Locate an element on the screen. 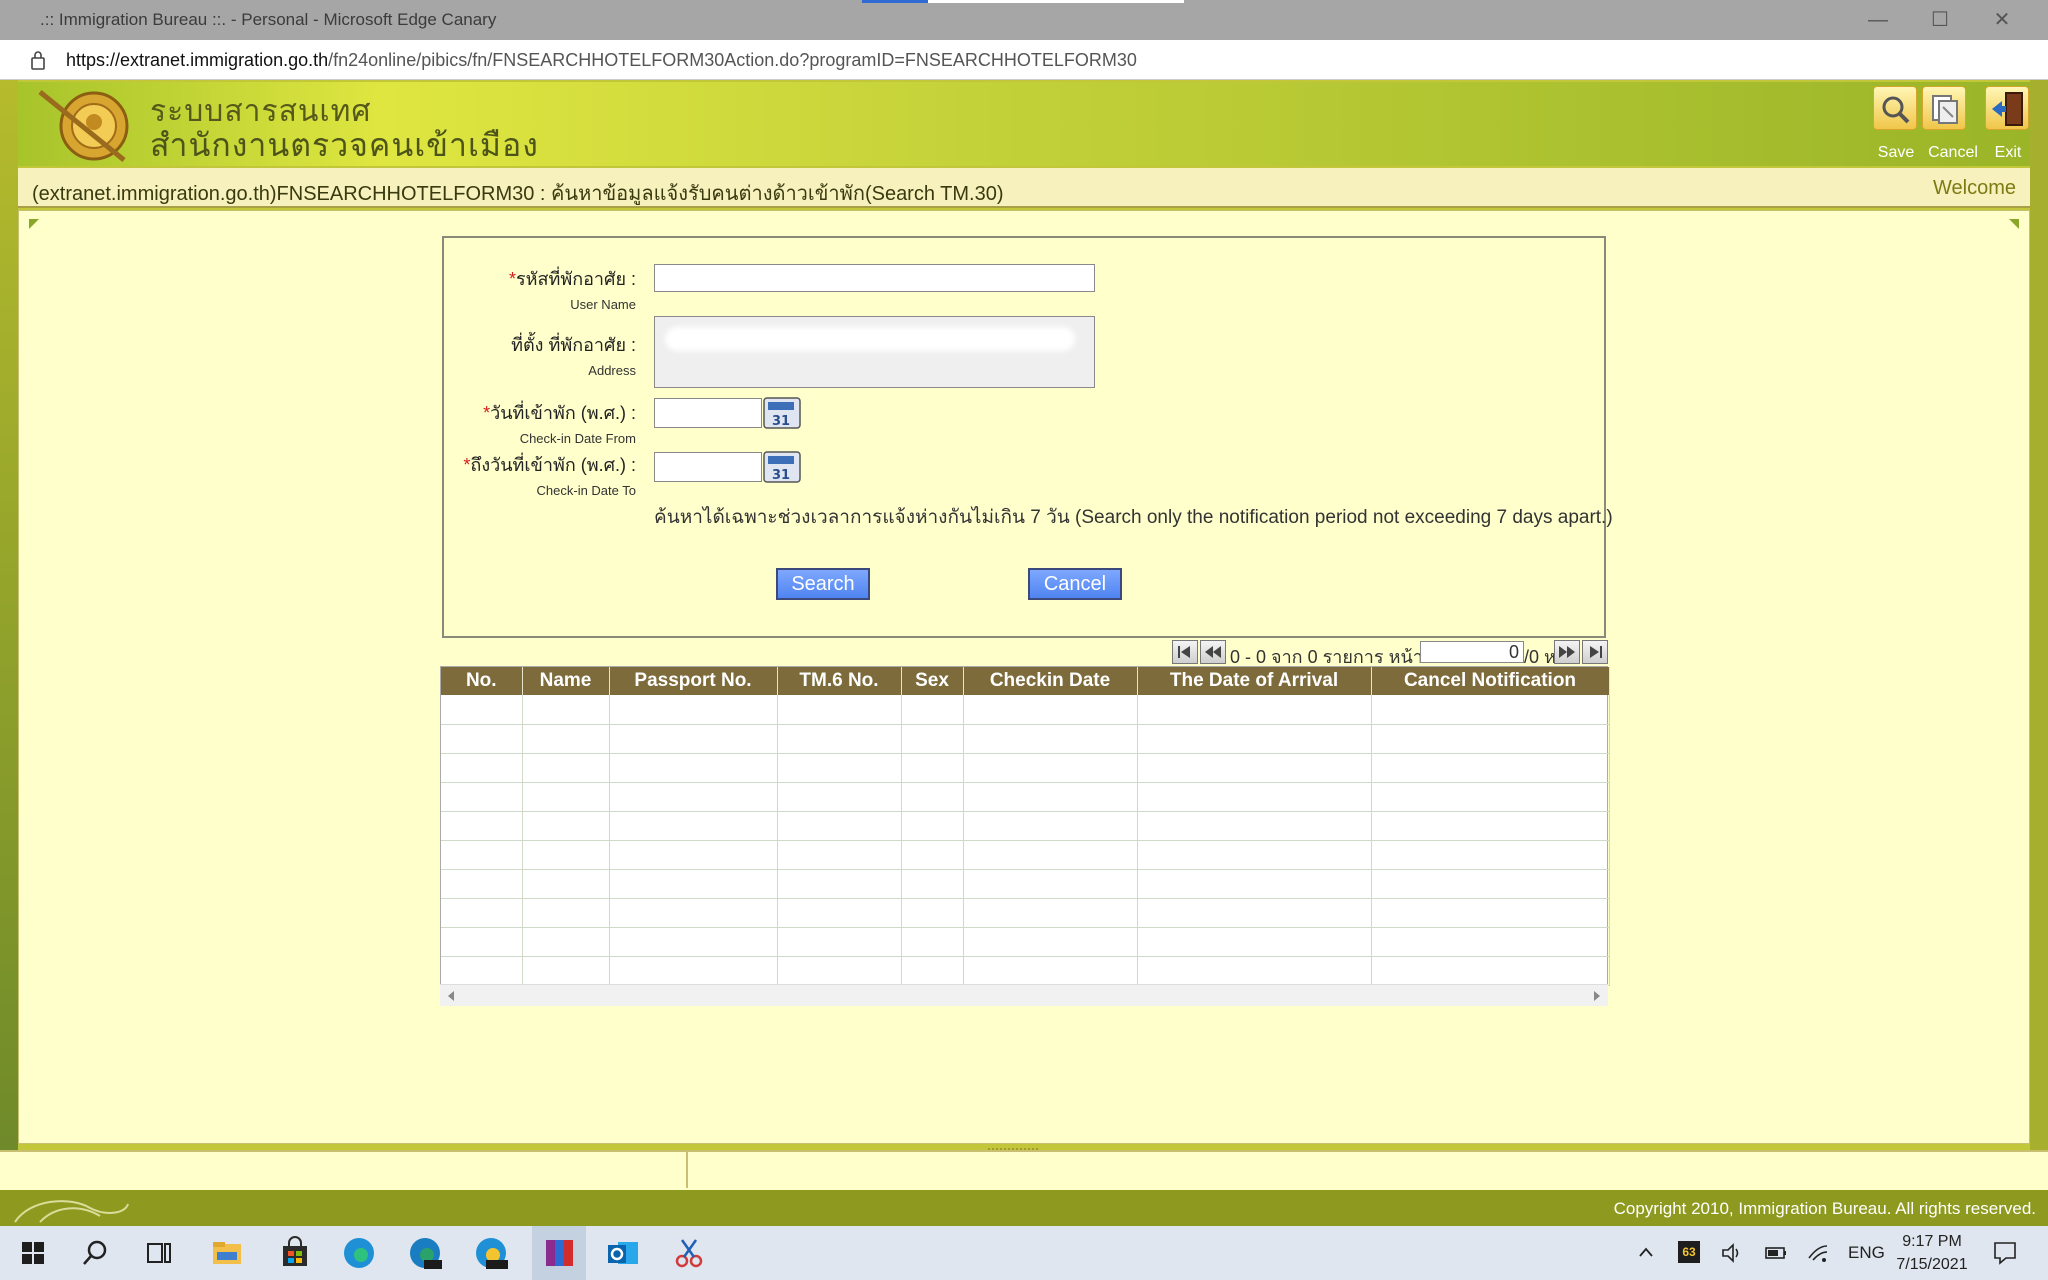 The image size is (2048, 1280). pane-splitter is located at coordinates (689, 1170).